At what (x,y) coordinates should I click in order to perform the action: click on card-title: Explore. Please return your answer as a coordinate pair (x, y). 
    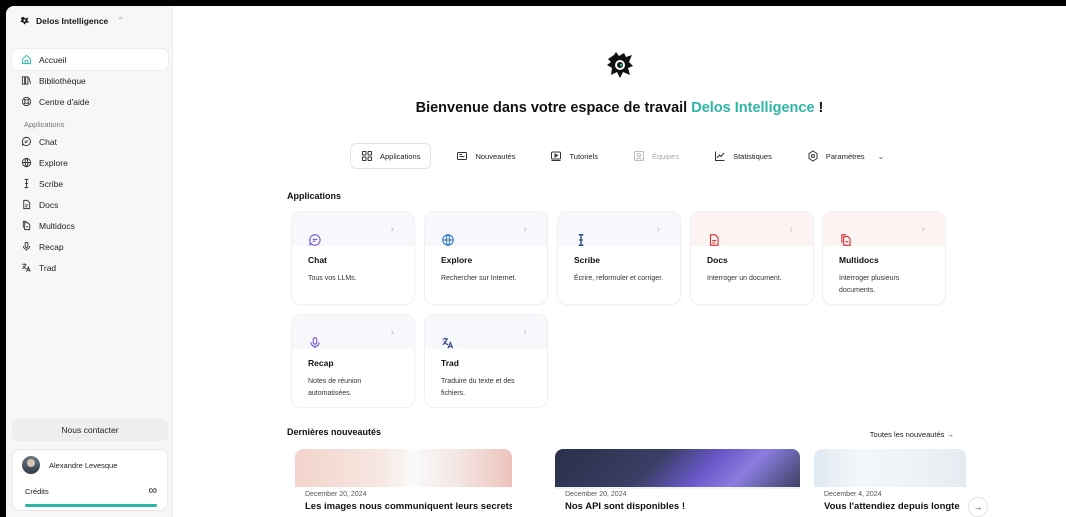
    Looking at the image, I should click on (457, 260).